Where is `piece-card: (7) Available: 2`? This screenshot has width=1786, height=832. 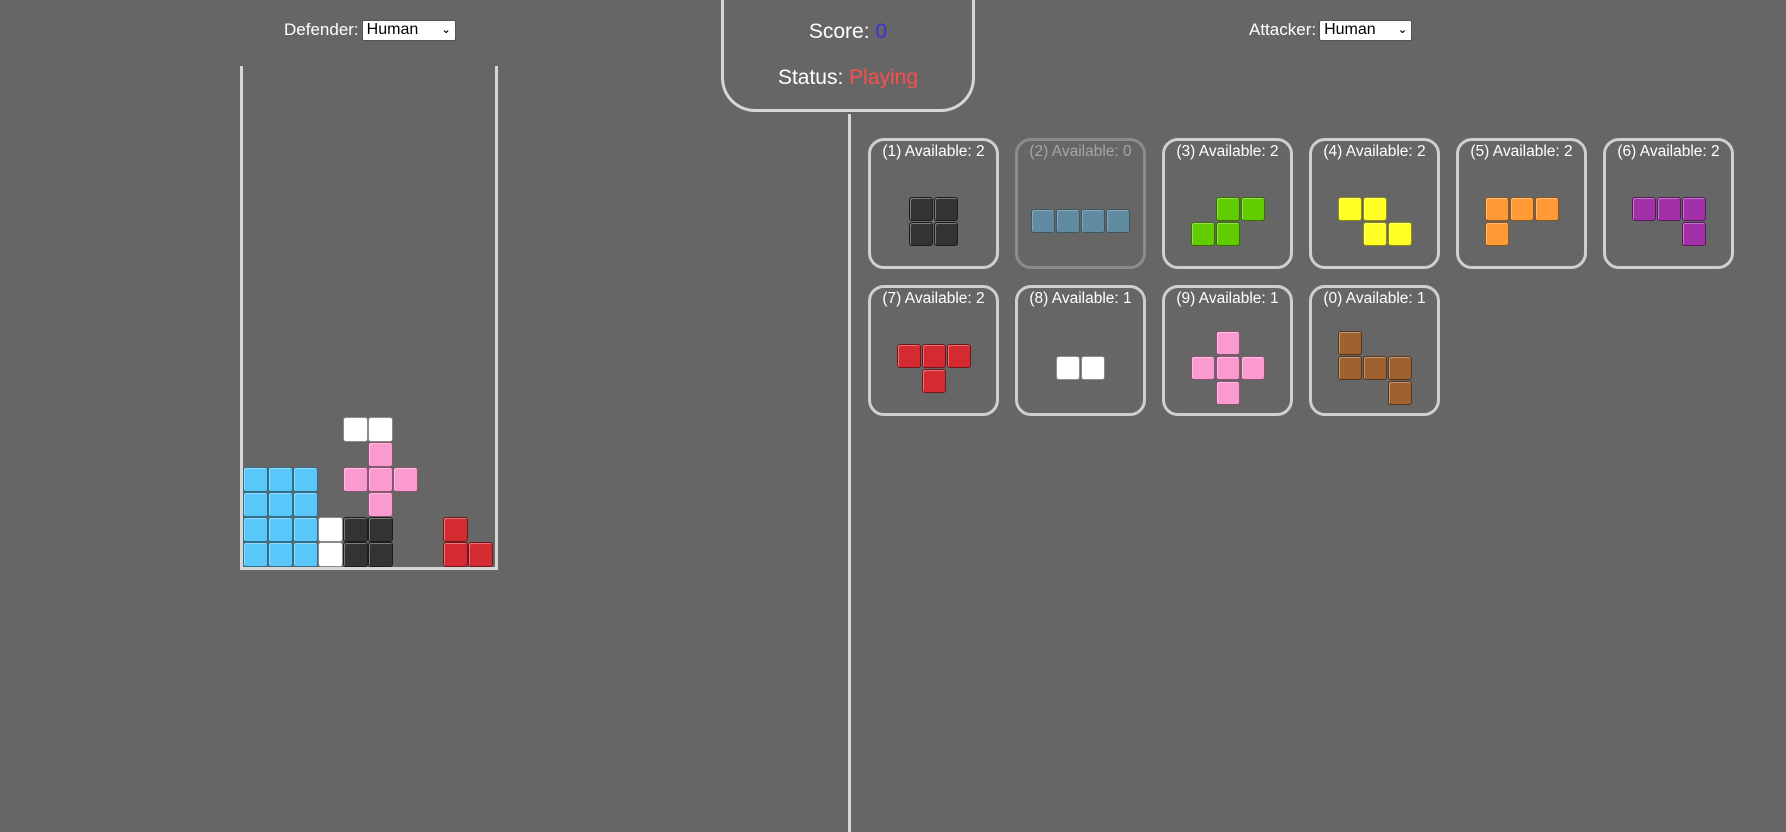 piece-card: (7) Available: 2 is located at coordinates (933, 350).